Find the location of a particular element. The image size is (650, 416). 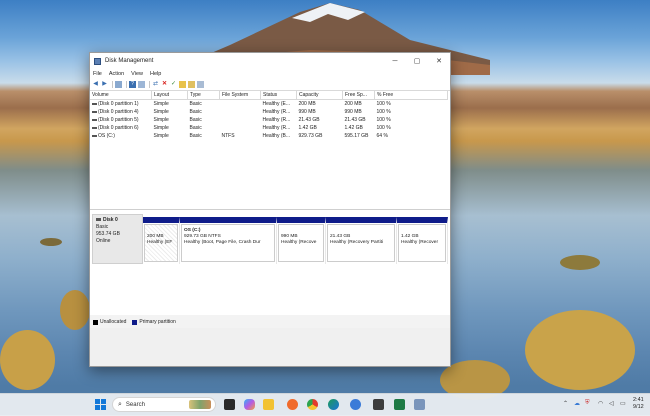

battery-icon: ▭ is located at coordinates (623, 403).